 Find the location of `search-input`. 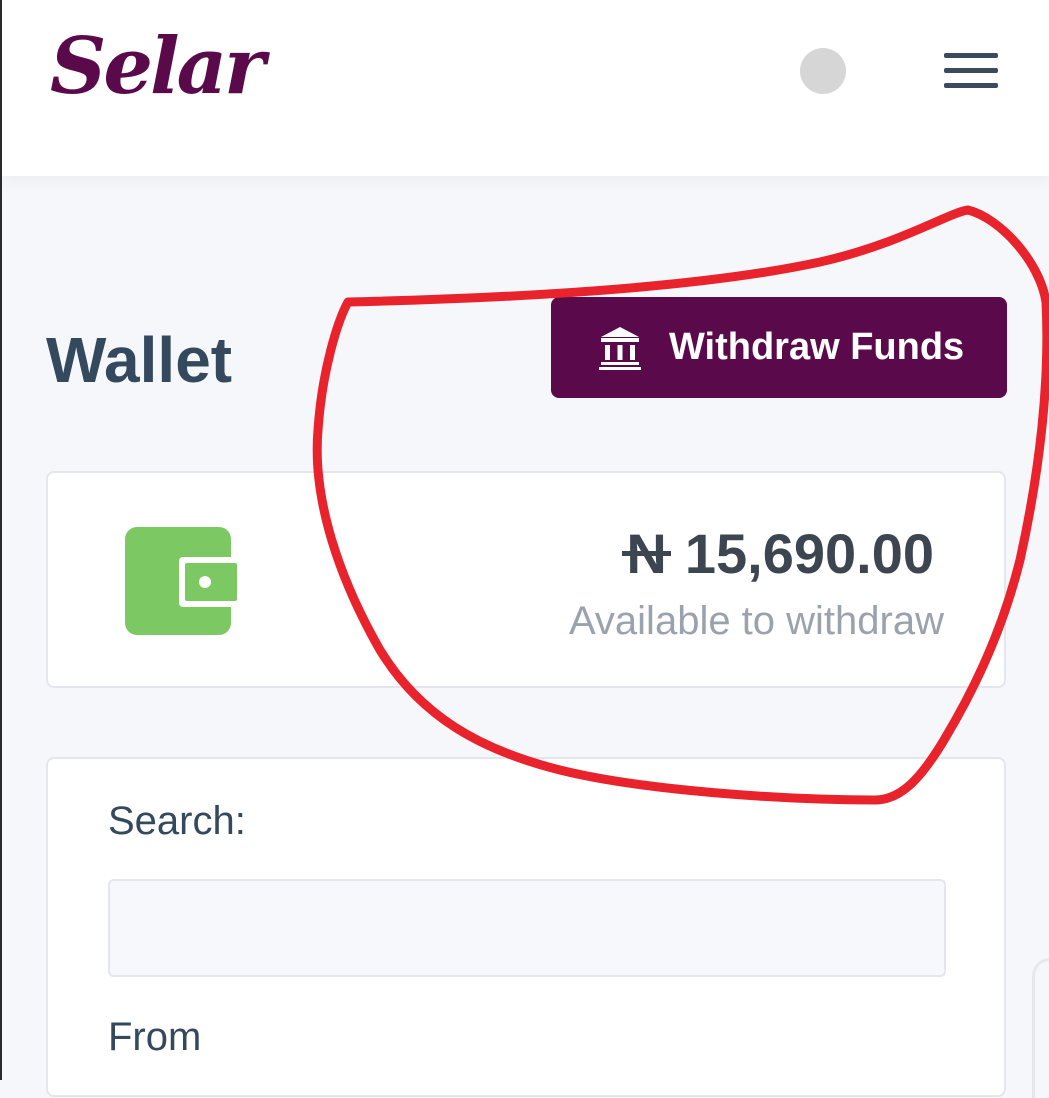

search-input is located at coordinates (527, 928).